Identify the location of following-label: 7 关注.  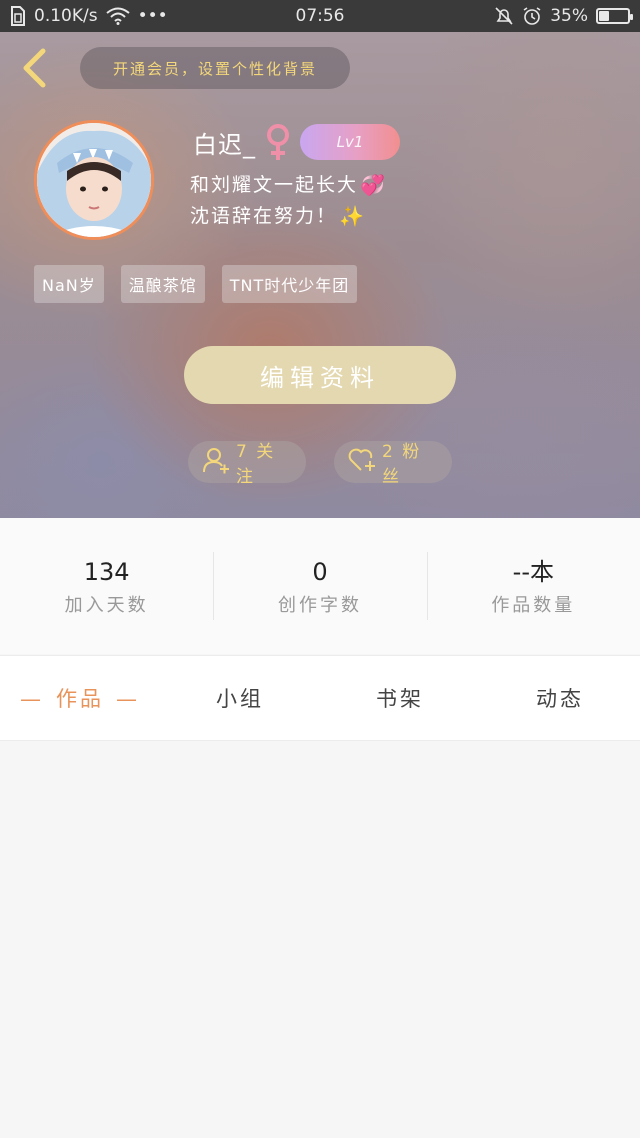
(256, 464).